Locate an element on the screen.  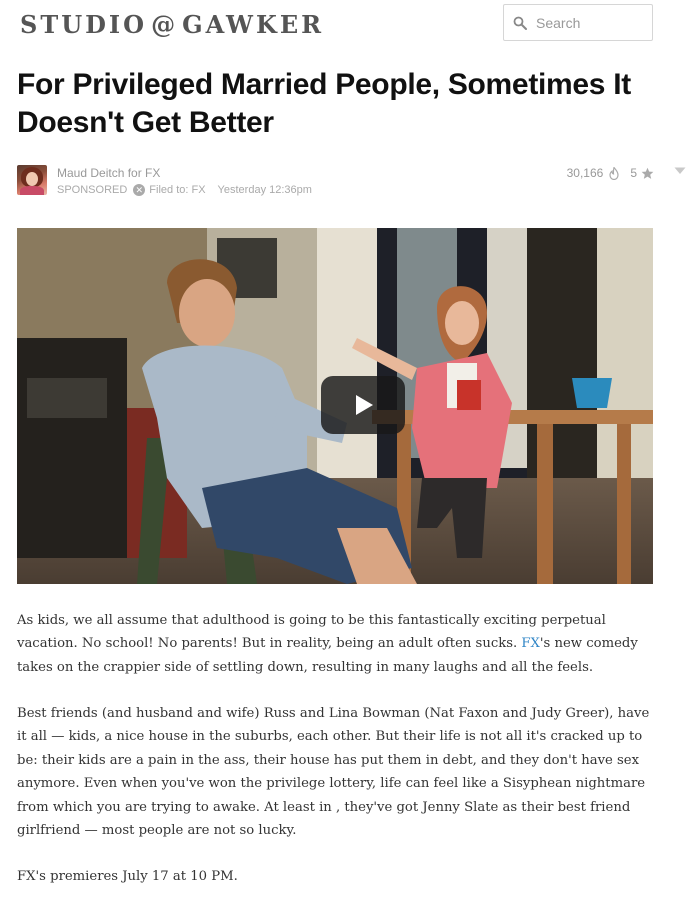
search-icon is located at coordinates (520, 23).